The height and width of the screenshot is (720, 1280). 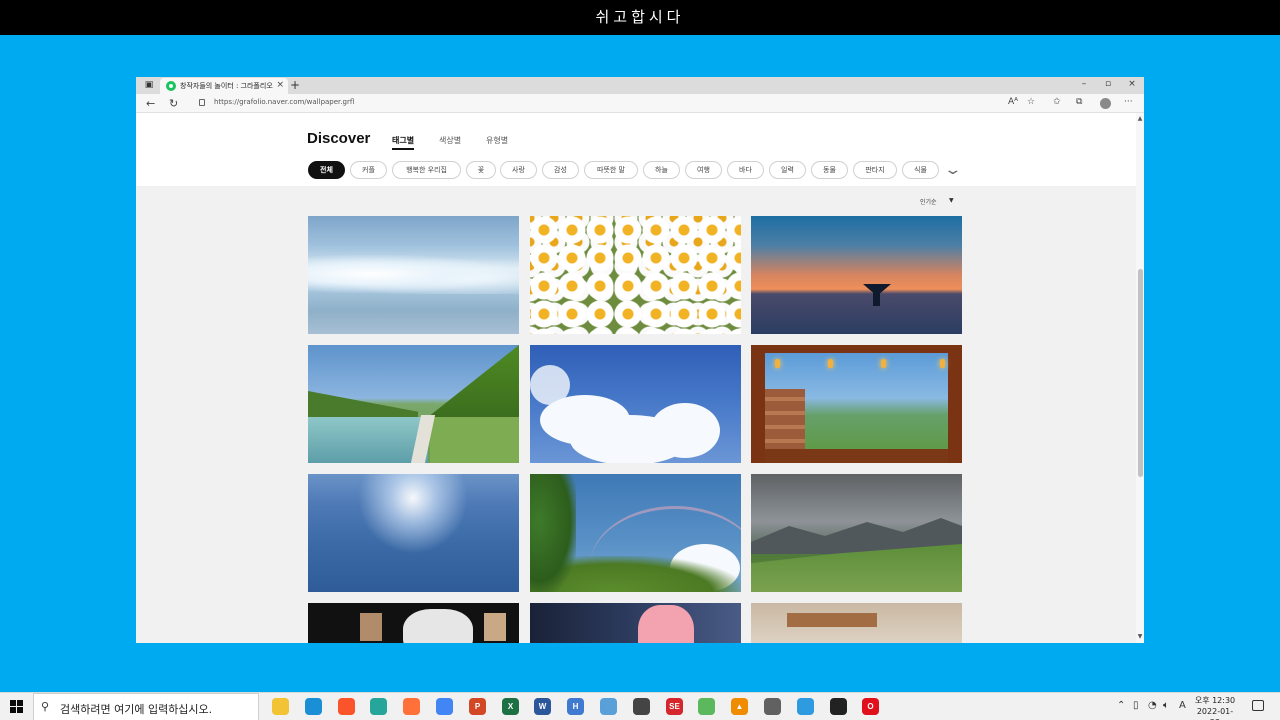 What do you see at coordinates (474, 439) in the screenshot?
I see `canal-grass` at bounding box center [474, 439].